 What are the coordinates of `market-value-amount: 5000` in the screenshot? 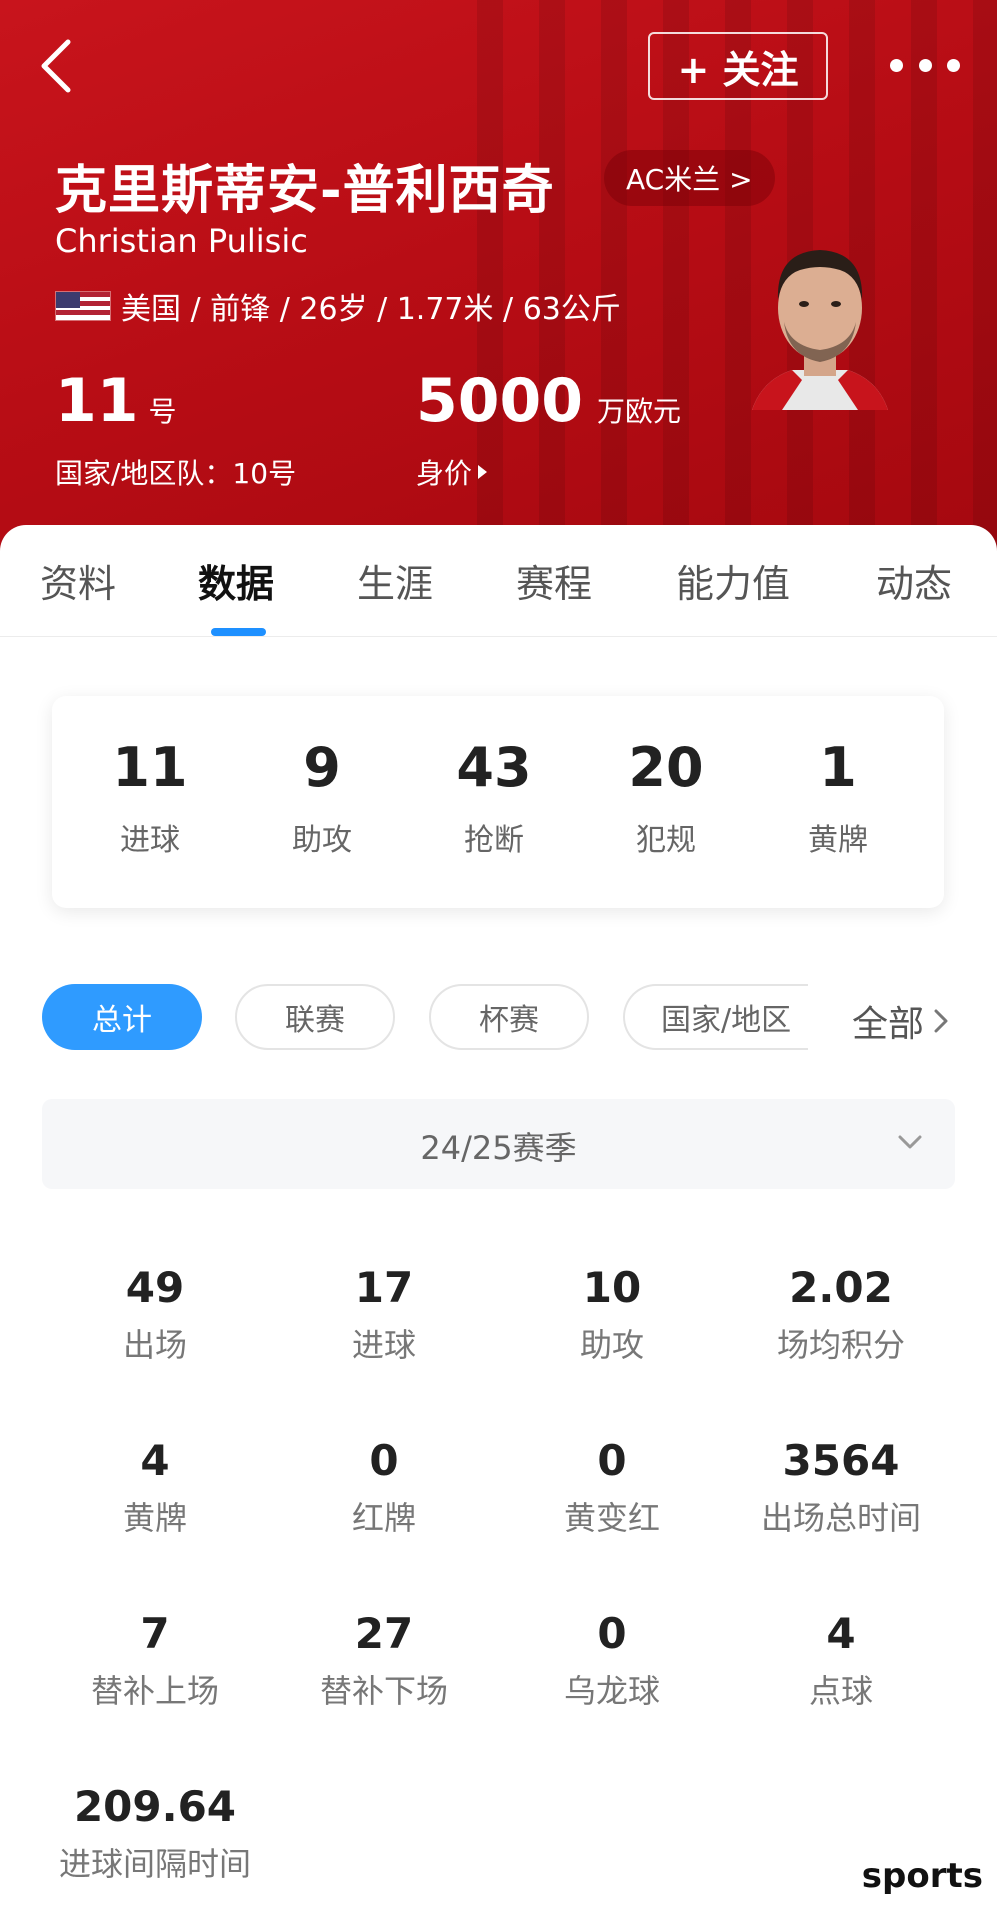 It's located at (499, 401).